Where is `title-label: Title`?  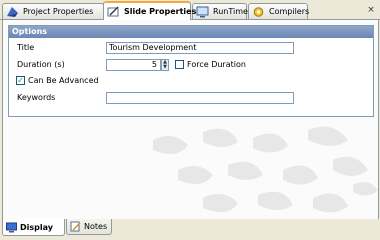
title-label: Title is located at coordinates (26, 47).